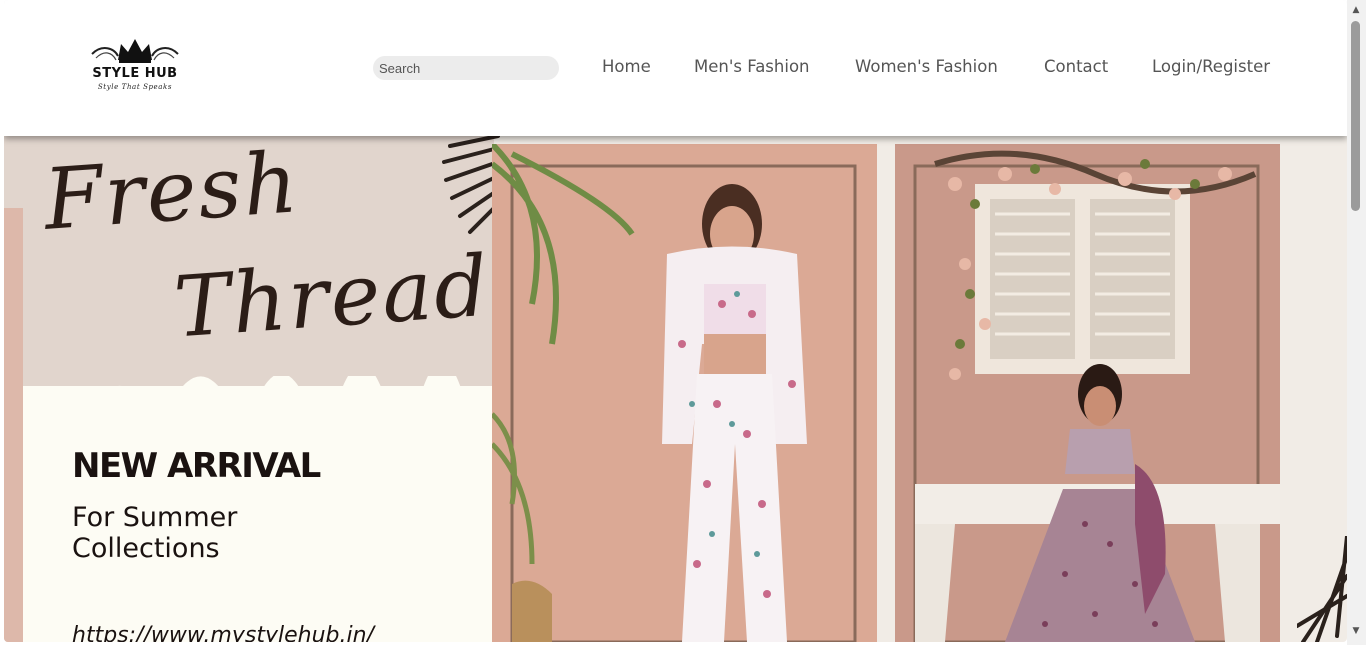  I want to click on subheadline: For Summer Collections, so click(155, 533).